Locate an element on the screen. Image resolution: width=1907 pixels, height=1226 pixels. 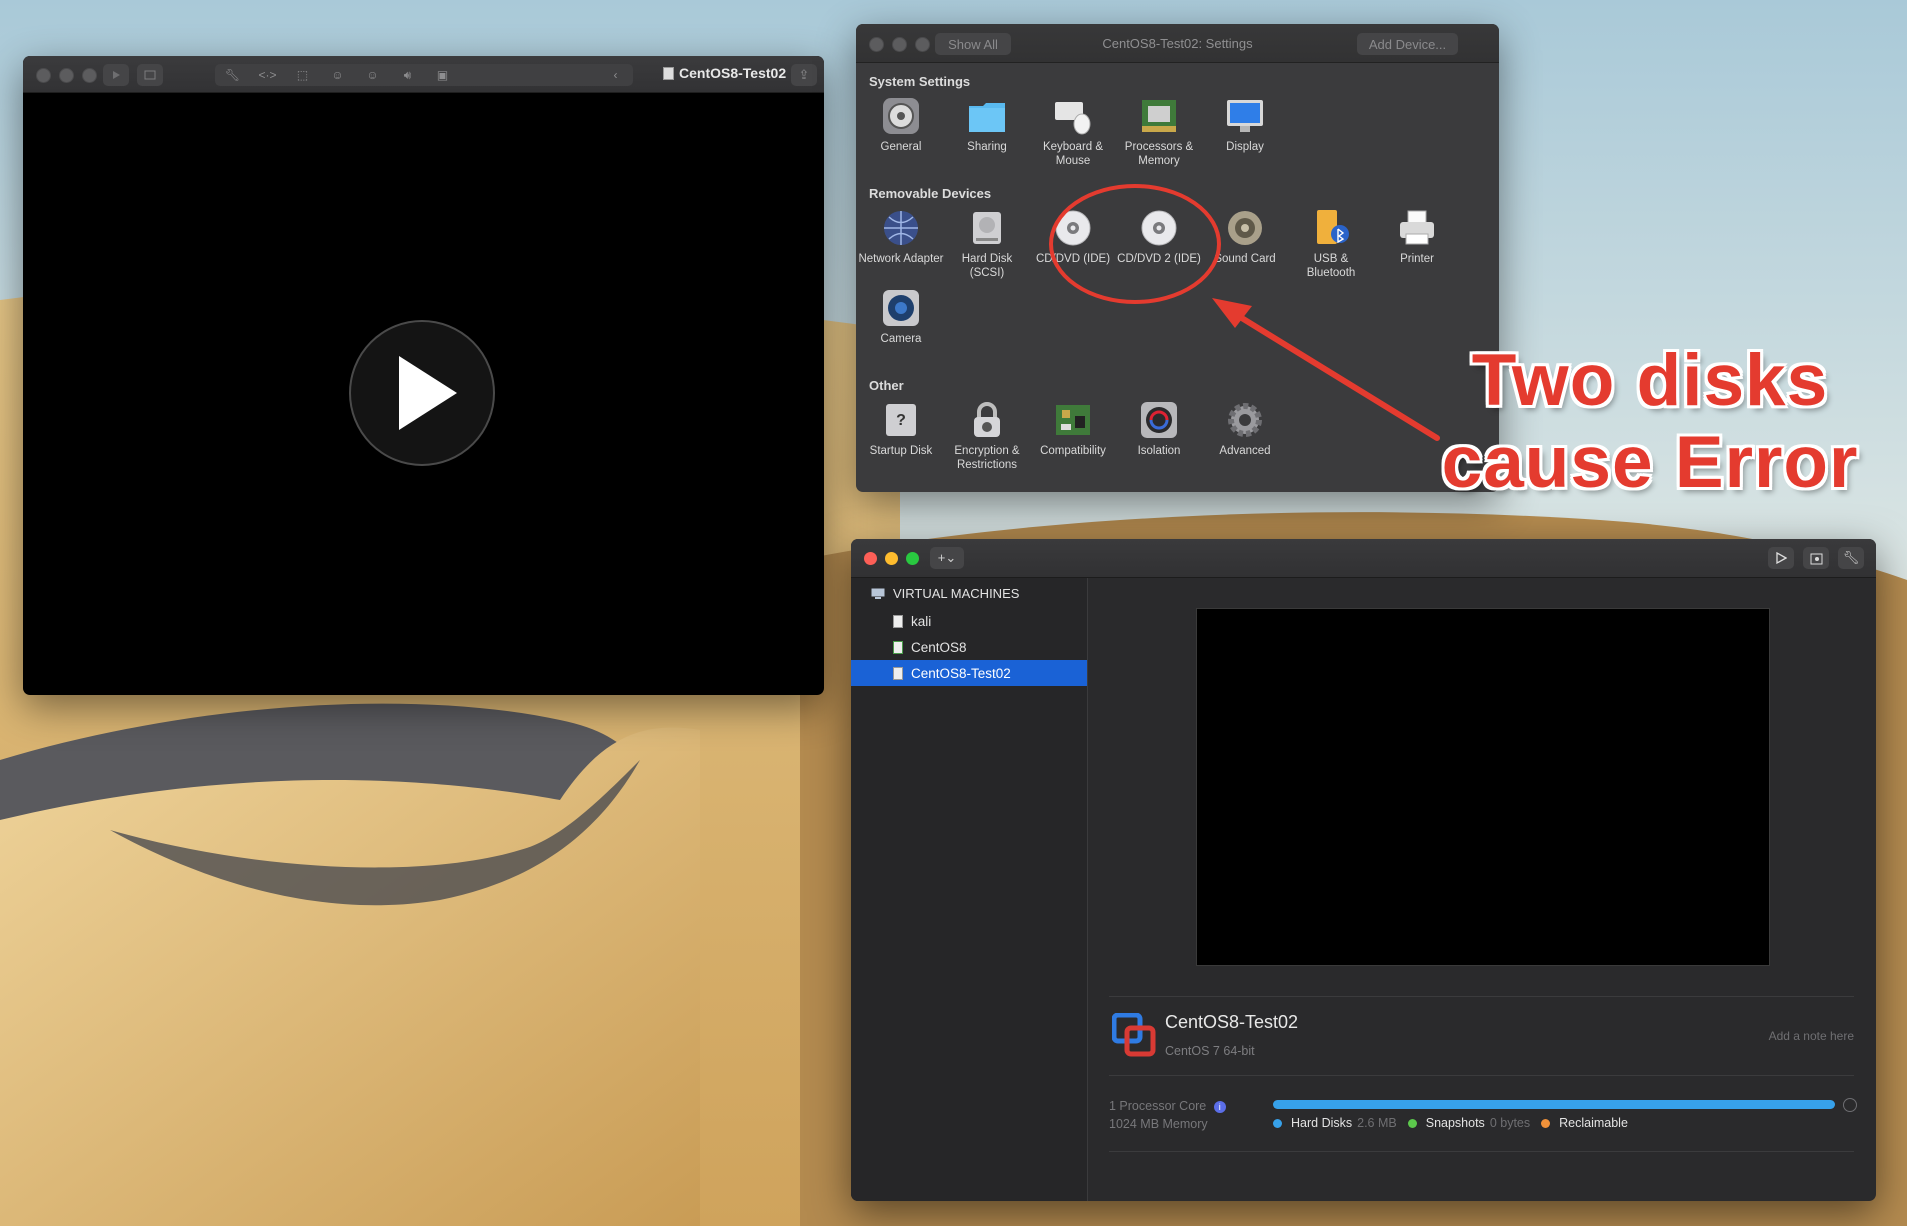
info-icon: i is located at coordinates (1219, 1107).